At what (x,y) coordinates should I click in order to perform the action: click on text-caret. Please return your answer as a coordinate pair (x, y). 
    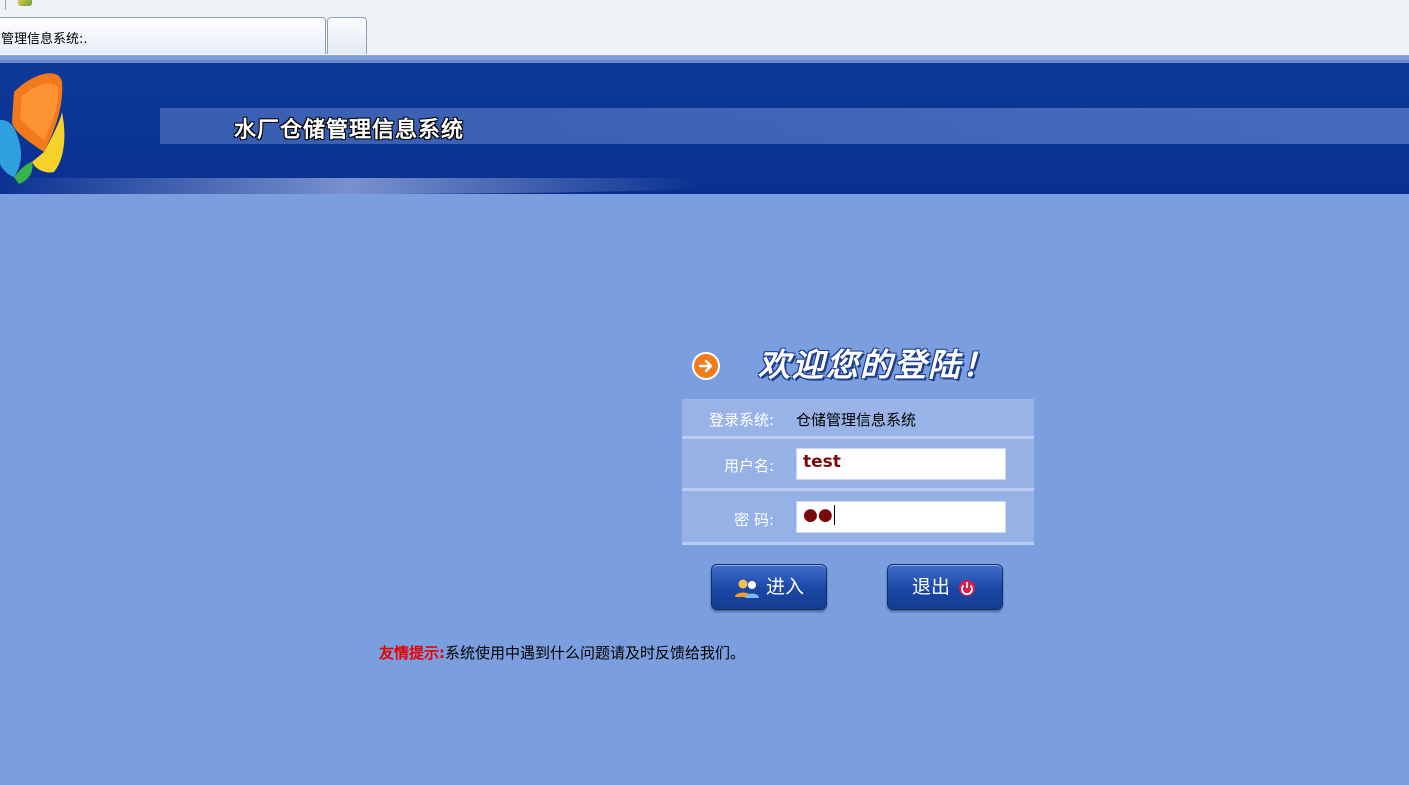
    Looking at the image, I should click on (834, 515).